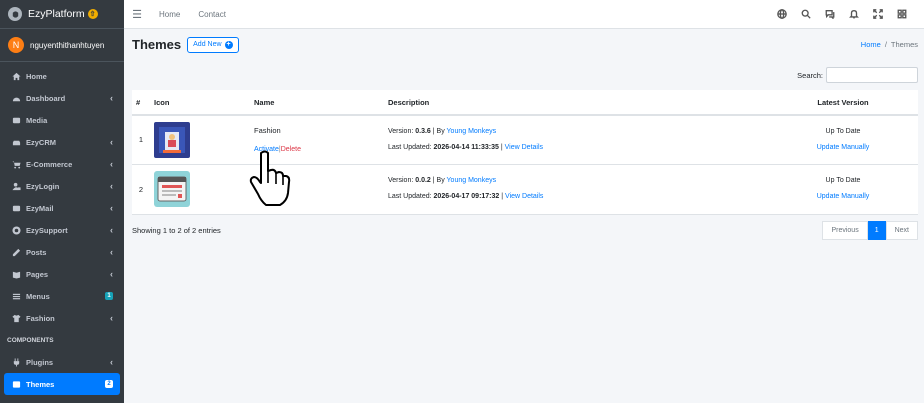 The height and width of the screenshot is (403, 924). What do you see at coordinates (806, 14) in the screenshot?
I see `search-icon` at bounding box center [806, 14].